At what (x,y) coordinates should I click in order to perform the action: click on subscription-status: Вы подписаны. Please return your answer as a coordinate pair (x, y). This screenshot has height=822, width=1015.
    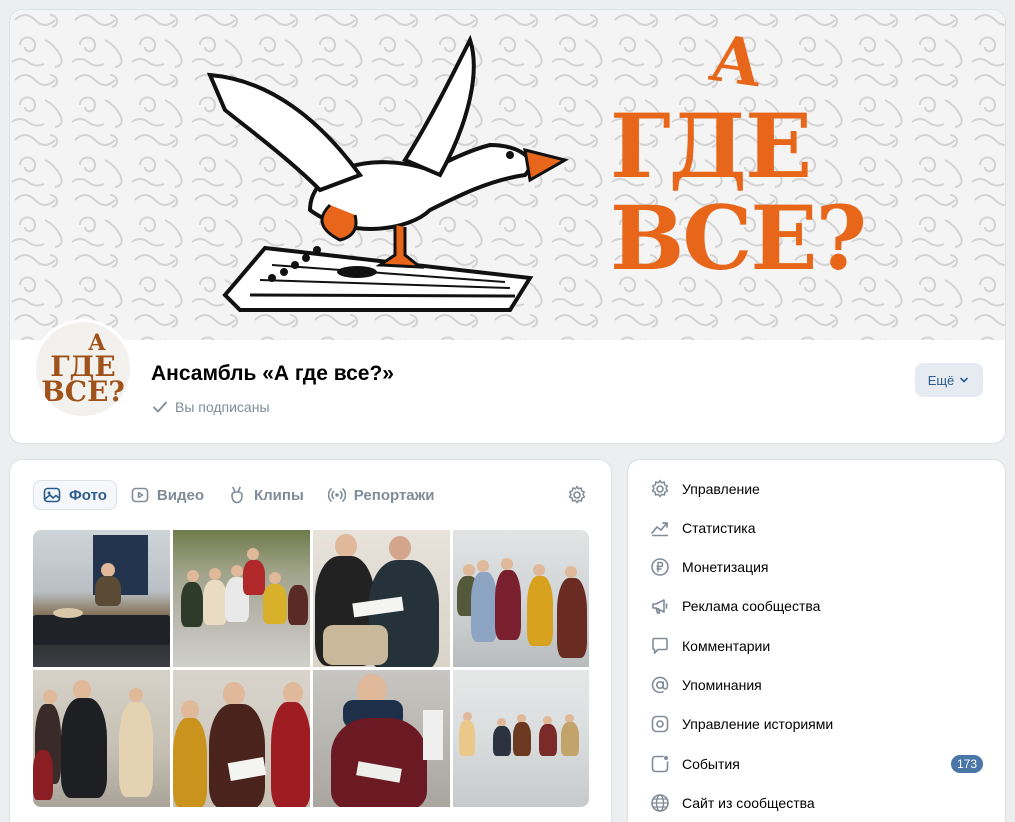
    Looking at the image, I should click on (210, 407).